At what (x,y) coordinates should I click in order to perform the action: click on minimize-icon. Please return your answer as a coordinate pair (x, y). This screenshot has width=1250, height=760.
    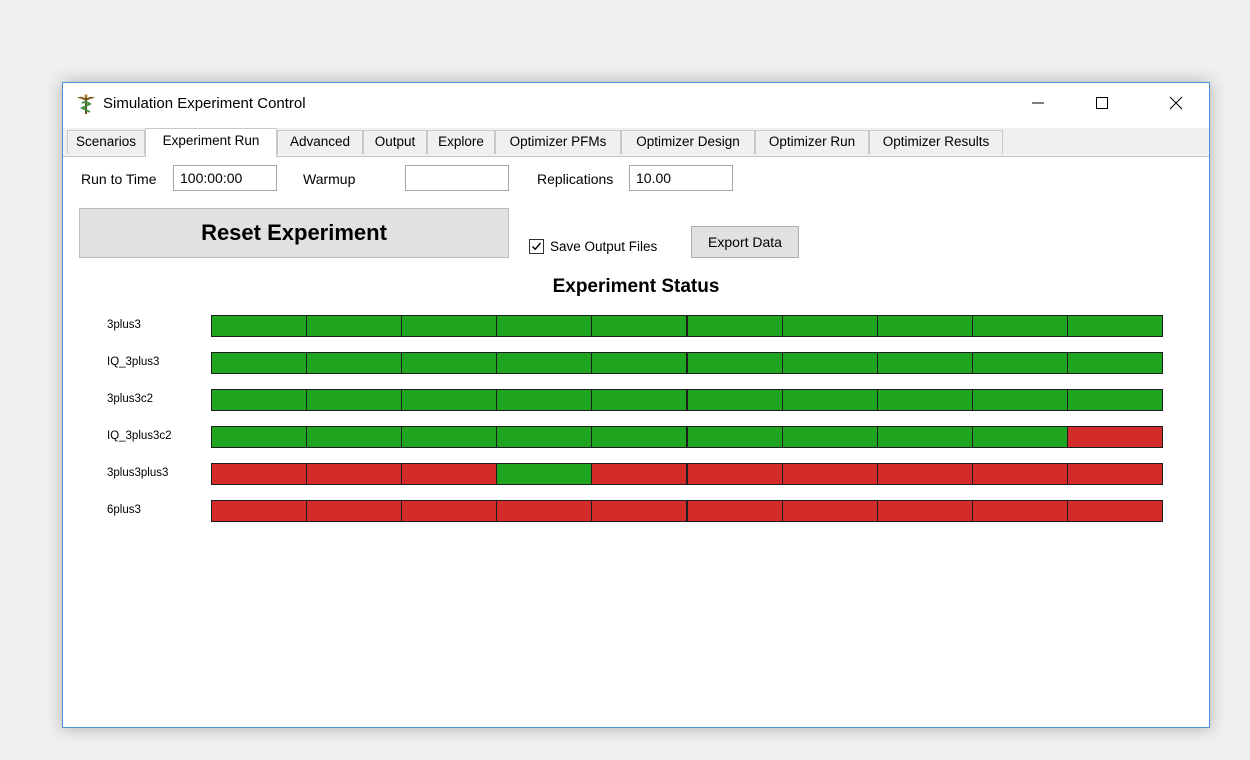
    Looking at the image, I should click on (1038, 103).